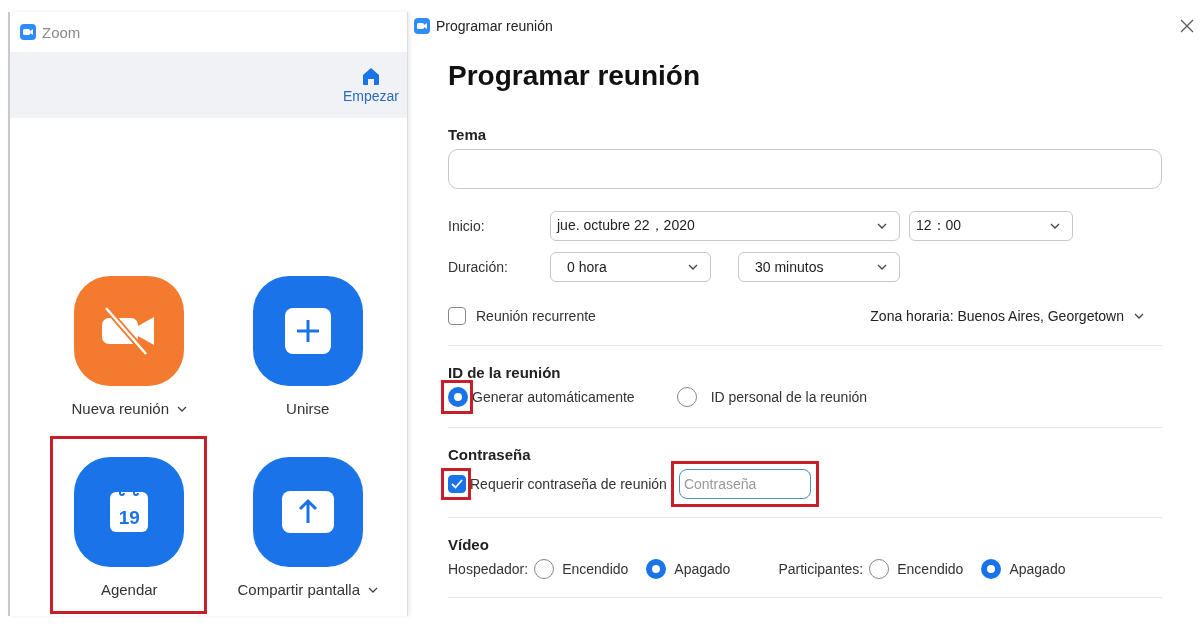 Image resolution: width=1200 pixels, height=628 pixels. Describe the element at coordinates (120, 408) in the screenshot. I see `action-label: Nueva reunión` at that location.